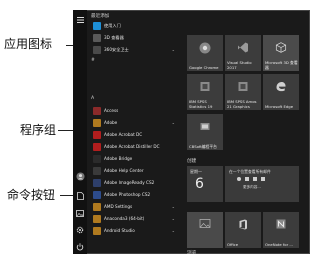  What do you see at coordinates (196, 171) in the screenshot?
I see `calendar-weekday: 星期一` at bounding box center [196, 171].